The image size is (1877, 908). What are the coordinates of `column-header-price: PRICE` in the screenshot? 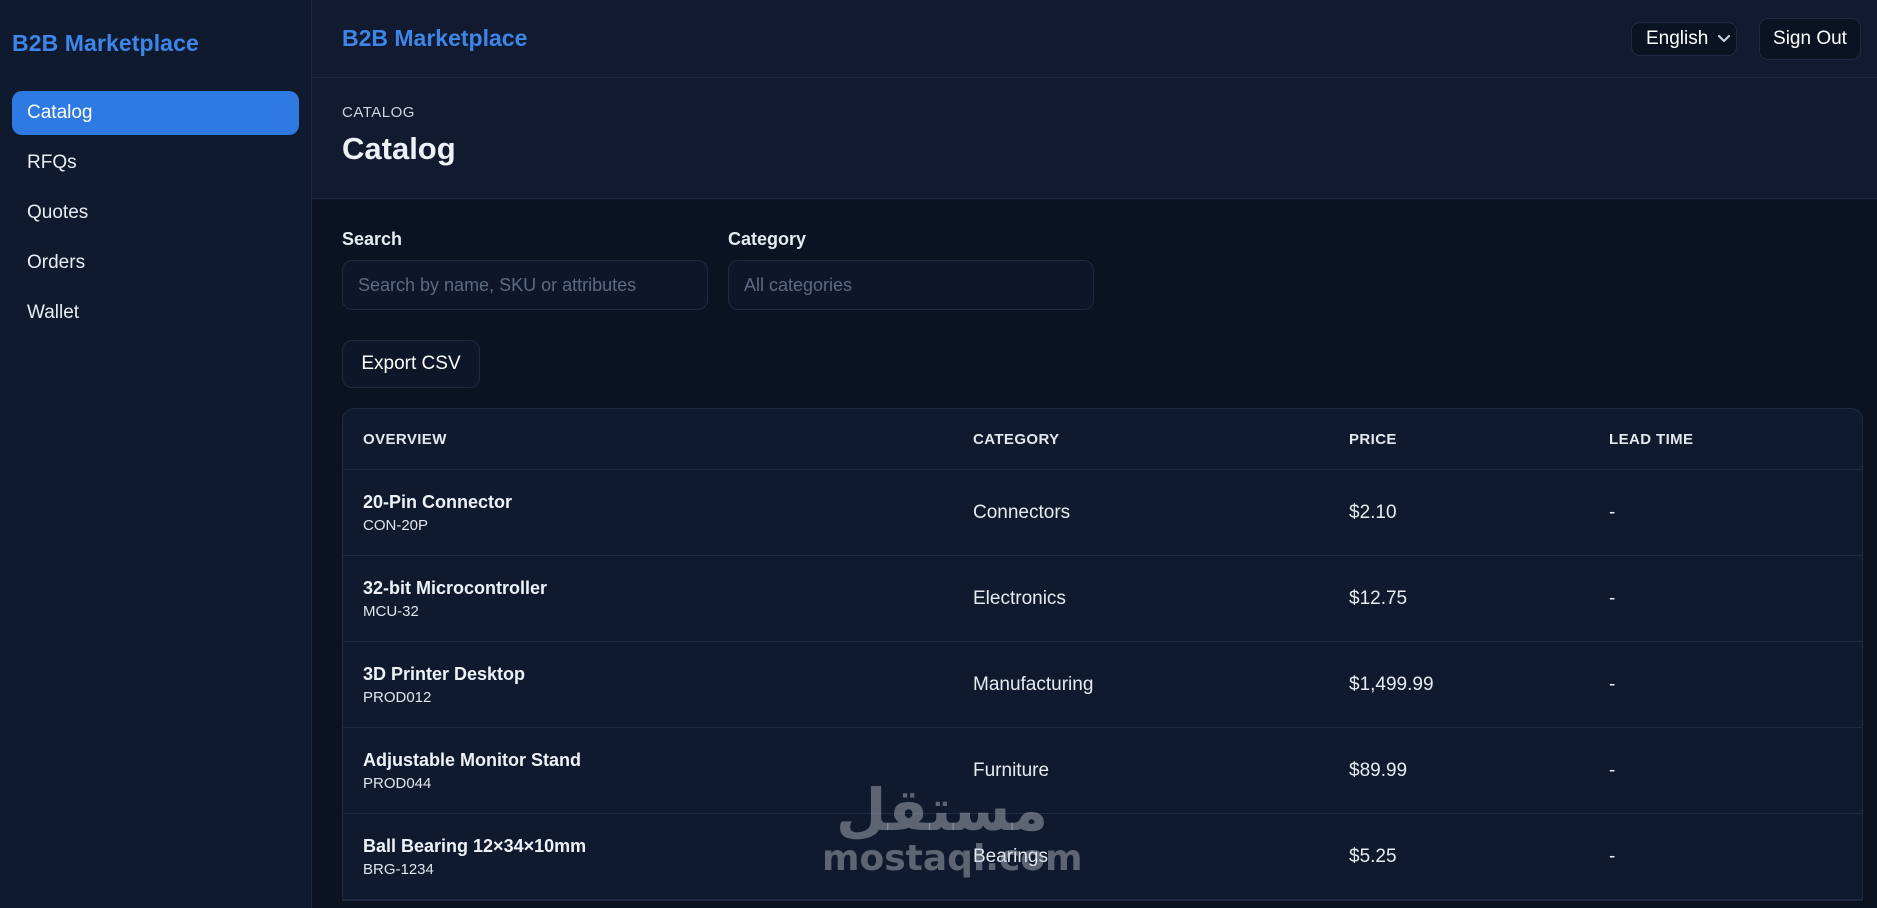 It's located at (1479, 439).